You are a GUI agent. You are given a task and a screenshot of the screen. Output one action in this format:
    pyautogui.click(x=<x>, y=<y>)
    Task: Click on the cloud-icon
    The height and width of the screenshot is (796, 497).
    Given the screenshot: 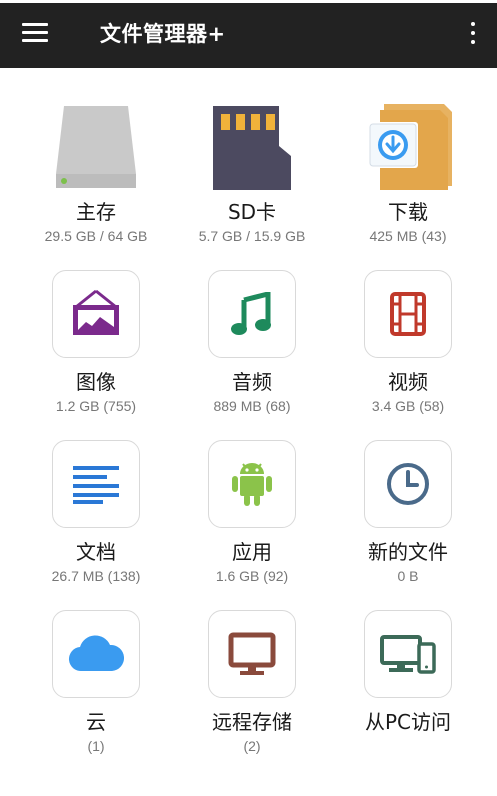 What is the action you would take?
    pyautogui.click(x=96, y=654)
    